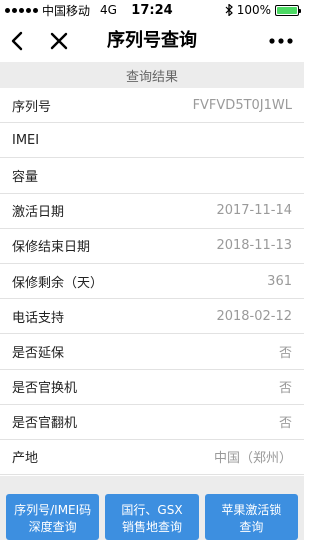 The image size is (320, 540). What do you see at coordinates (254, 316) in the screenshot?
I see `row-value: 2018-02-12` at bounding box center [254, 316].